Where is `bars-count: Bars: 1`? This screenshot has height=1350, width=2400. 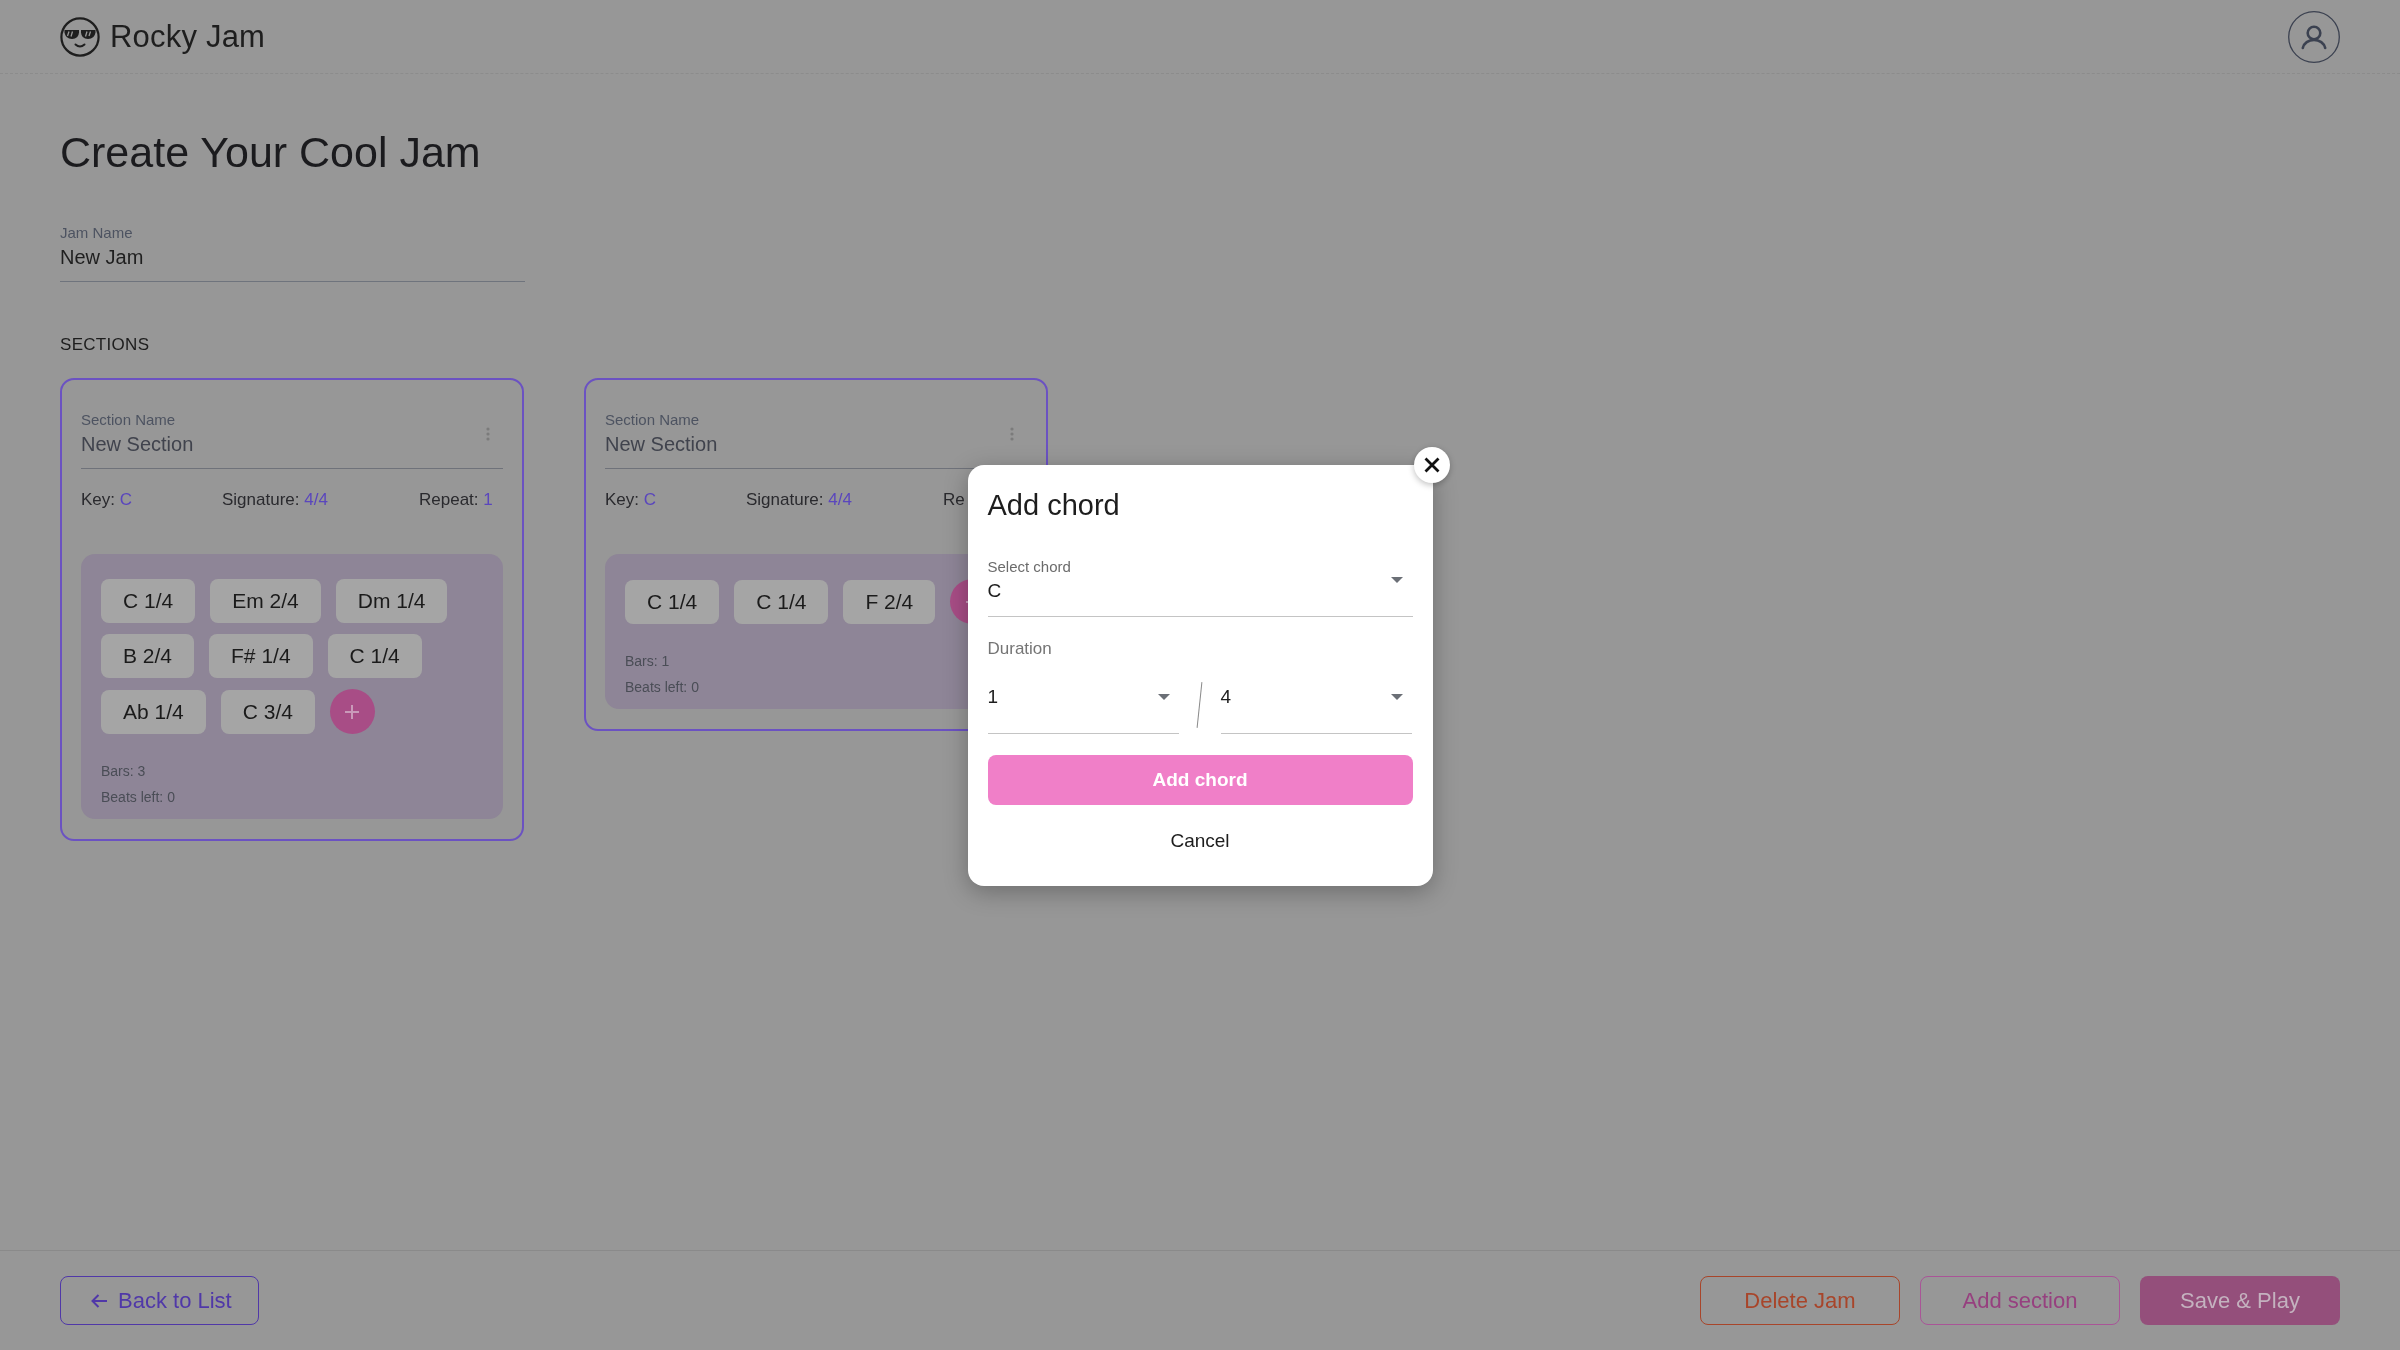 bars-count: Bars: 1 is located at coordinates (647, 661).